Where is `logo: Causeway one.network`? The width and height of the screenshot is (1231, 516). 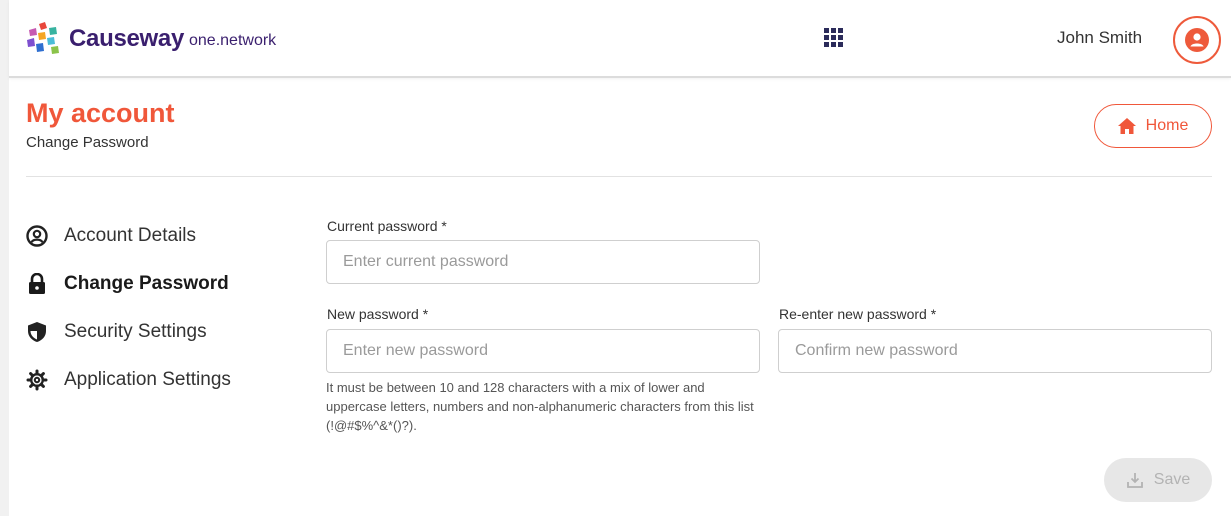
logo: Causeway one.network is located at coordinates (150, 39).